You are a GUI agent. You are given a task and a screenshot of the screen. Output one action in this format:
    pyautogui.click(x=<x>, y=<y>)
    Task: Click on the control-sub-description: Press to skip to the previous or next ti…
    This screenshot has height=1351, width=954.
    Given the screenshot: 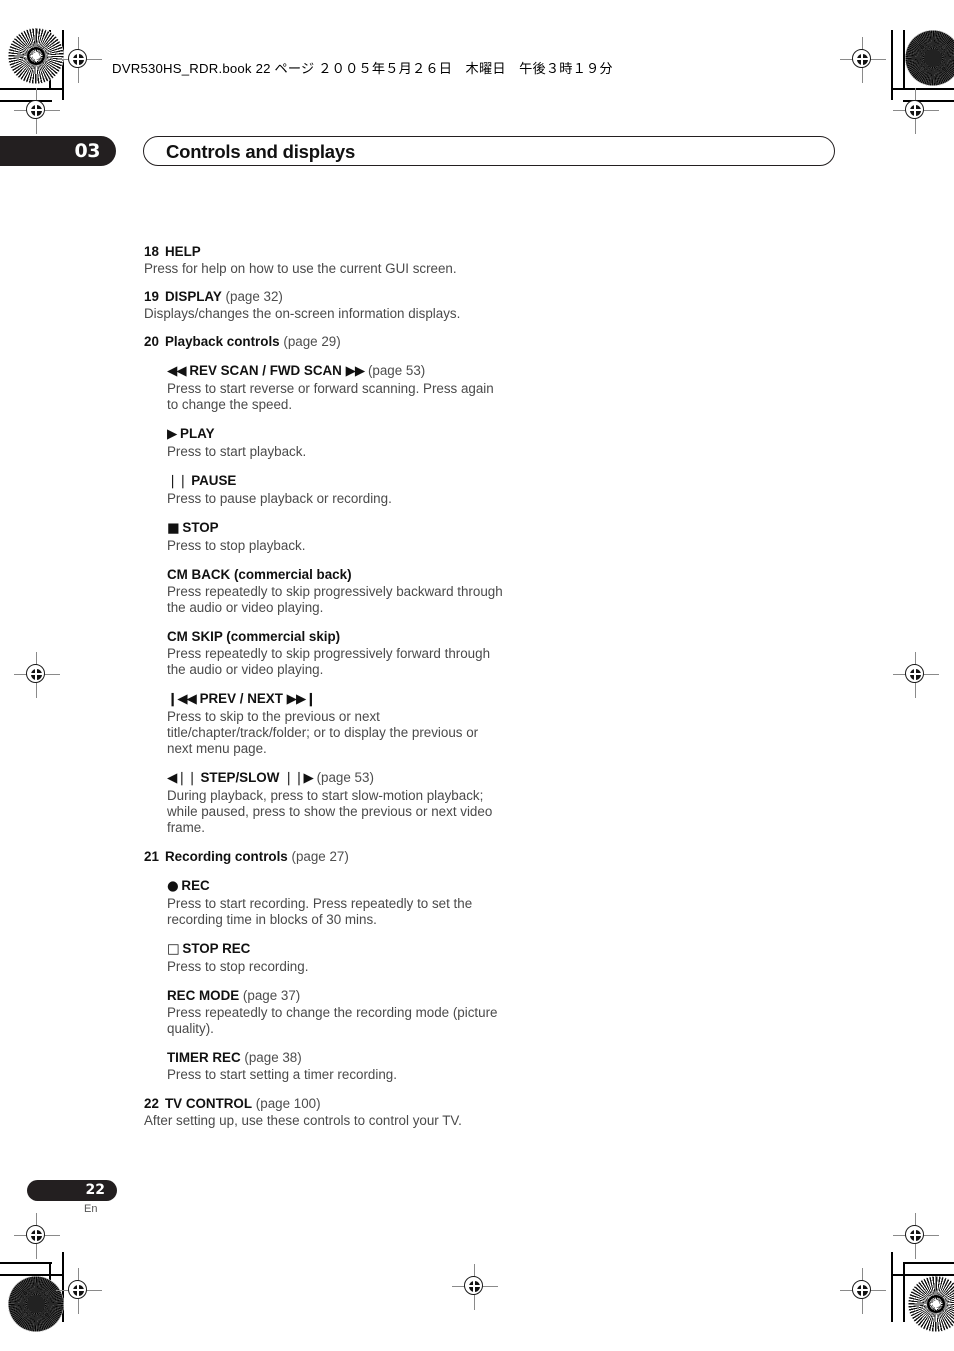 What is the action you would take?
    pyautogui.click(x=323, y=732)
    